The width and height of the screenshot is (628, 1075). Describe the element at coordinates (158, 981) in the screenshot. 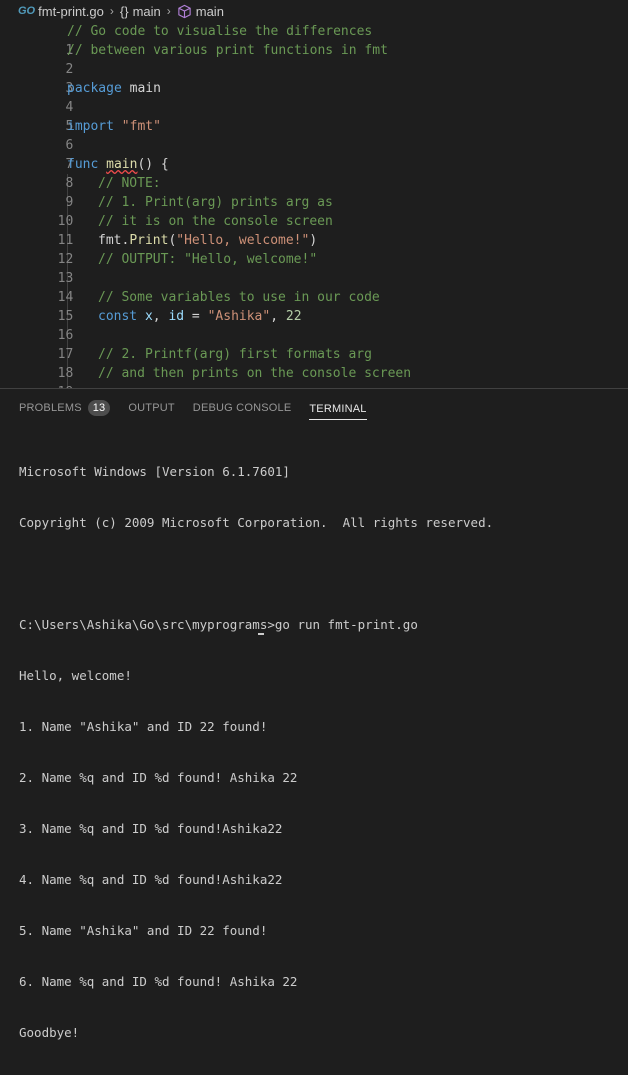

I see `terminal-line: 6. Name %q and ID %d found! Ashika 22` at that location.